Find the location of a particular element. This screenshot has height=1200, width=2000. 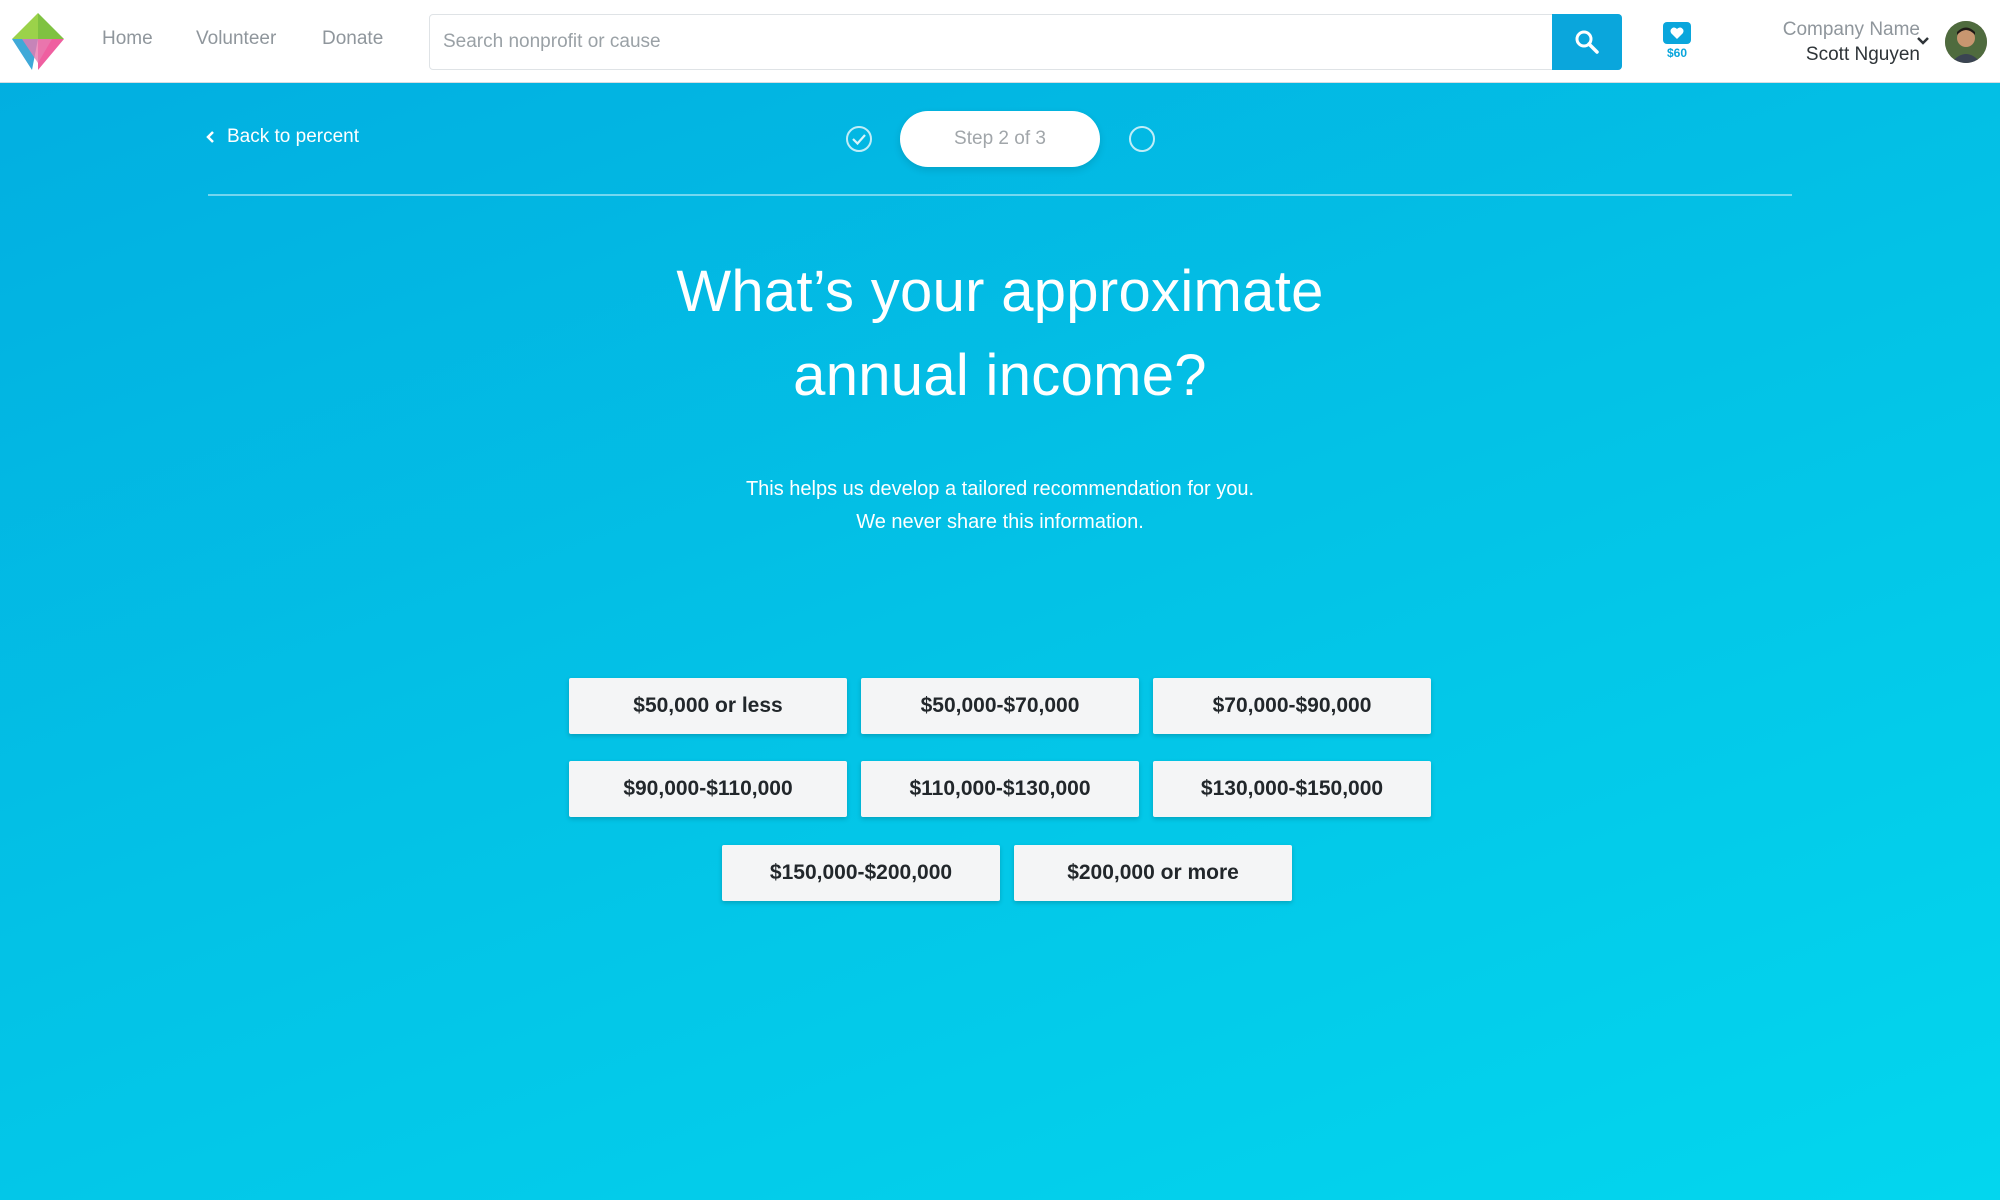

search-bar is located at coordinates (1025, 42).